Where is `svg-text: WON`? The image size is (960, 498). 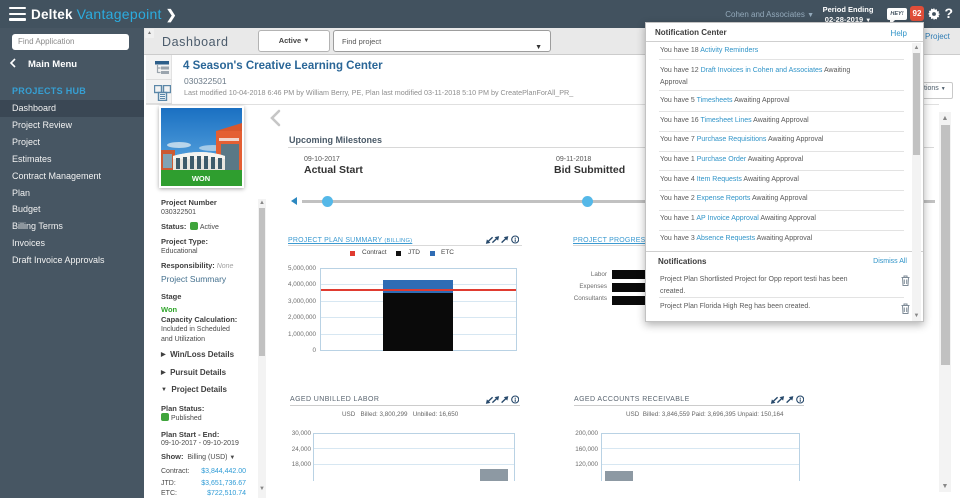 svg-text: WON is located at coordinates (201, 178).